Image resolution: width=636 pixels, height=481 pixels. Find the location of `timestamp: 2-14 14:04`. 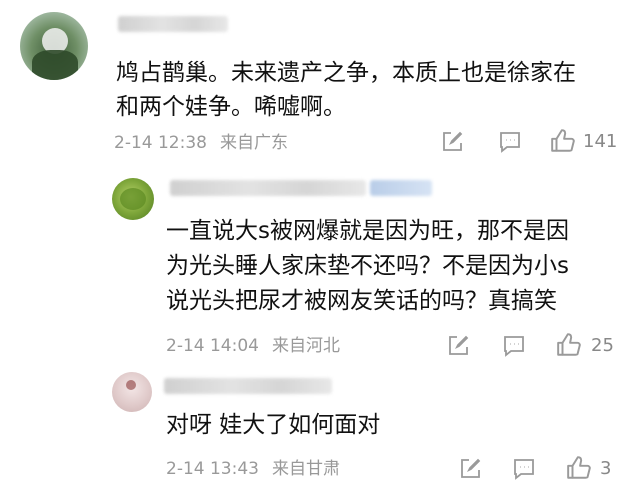

timestamp: 2-14 14:04 is located at coordinates (212, 346).